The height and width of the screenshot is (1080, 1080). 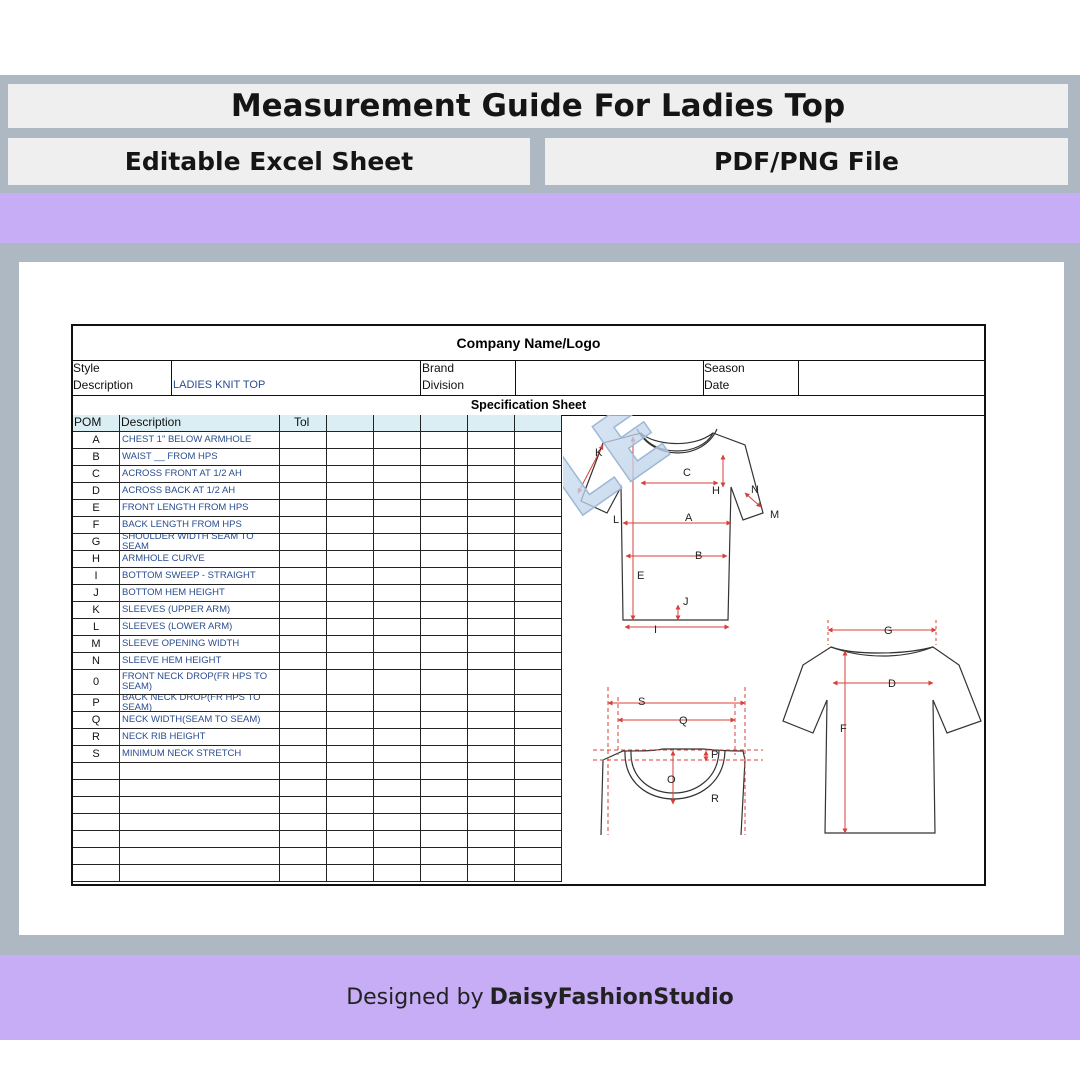 I want to click on pom-code: R, so click(x=96, y=737).